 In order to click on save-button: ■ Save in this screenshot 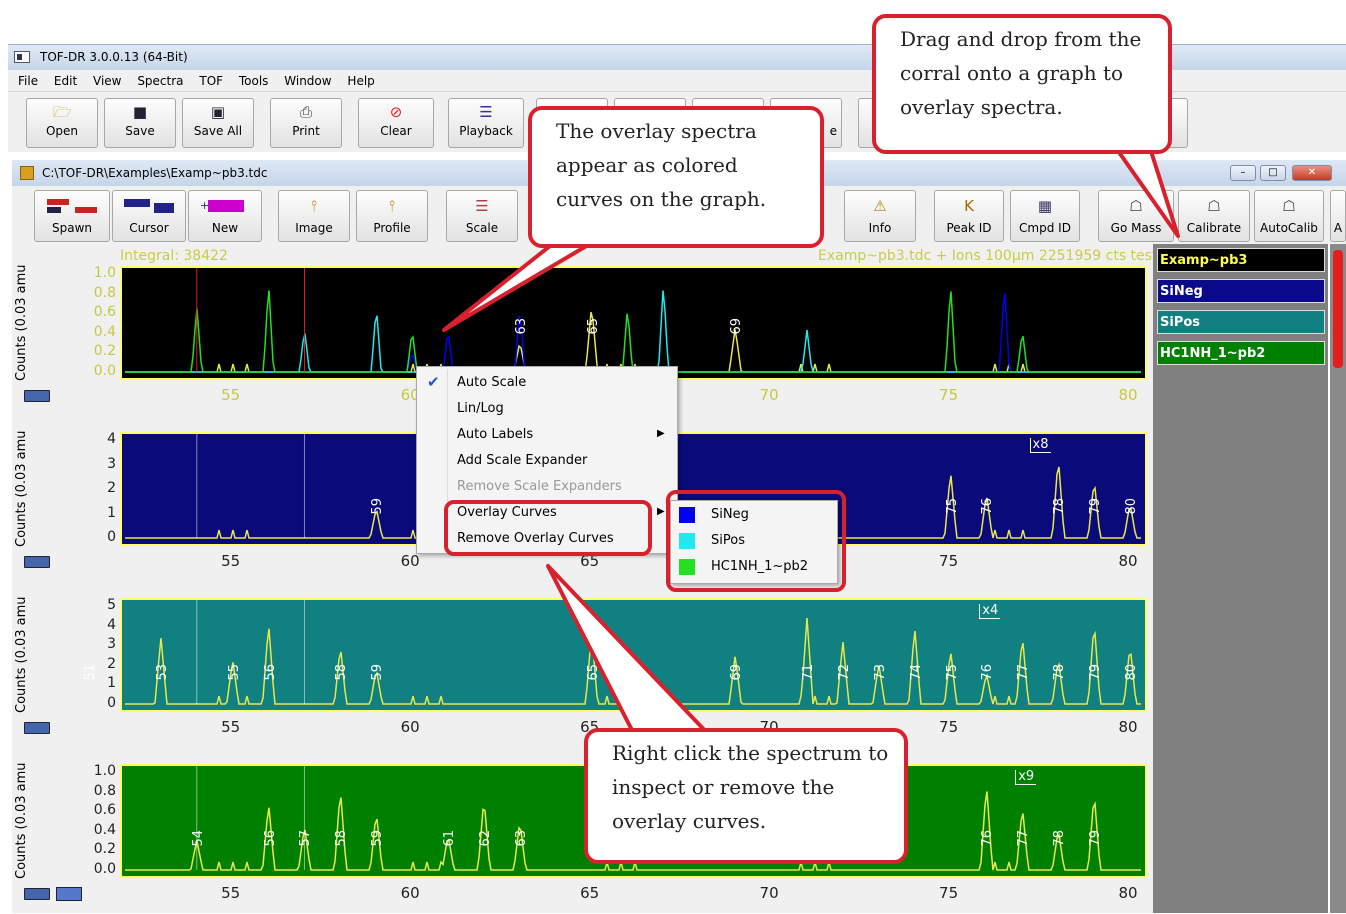, I will do `click(140, 123)`.